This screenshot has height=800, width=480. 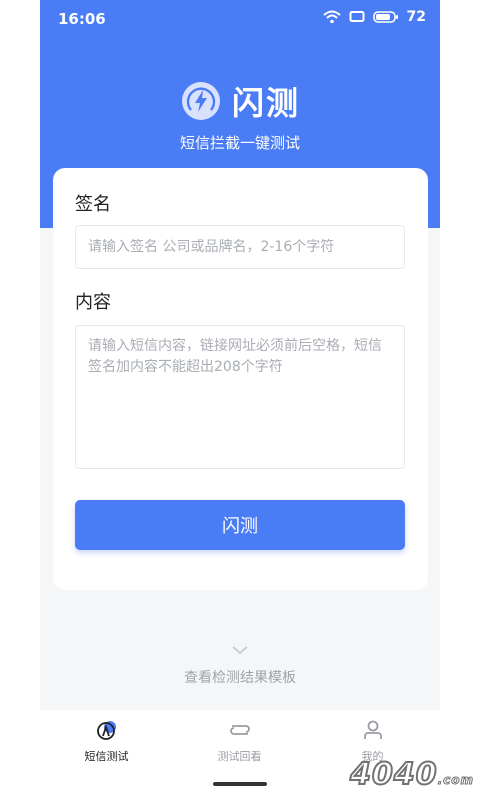 I want to click on screen-icon, so click(x=357, y=16).